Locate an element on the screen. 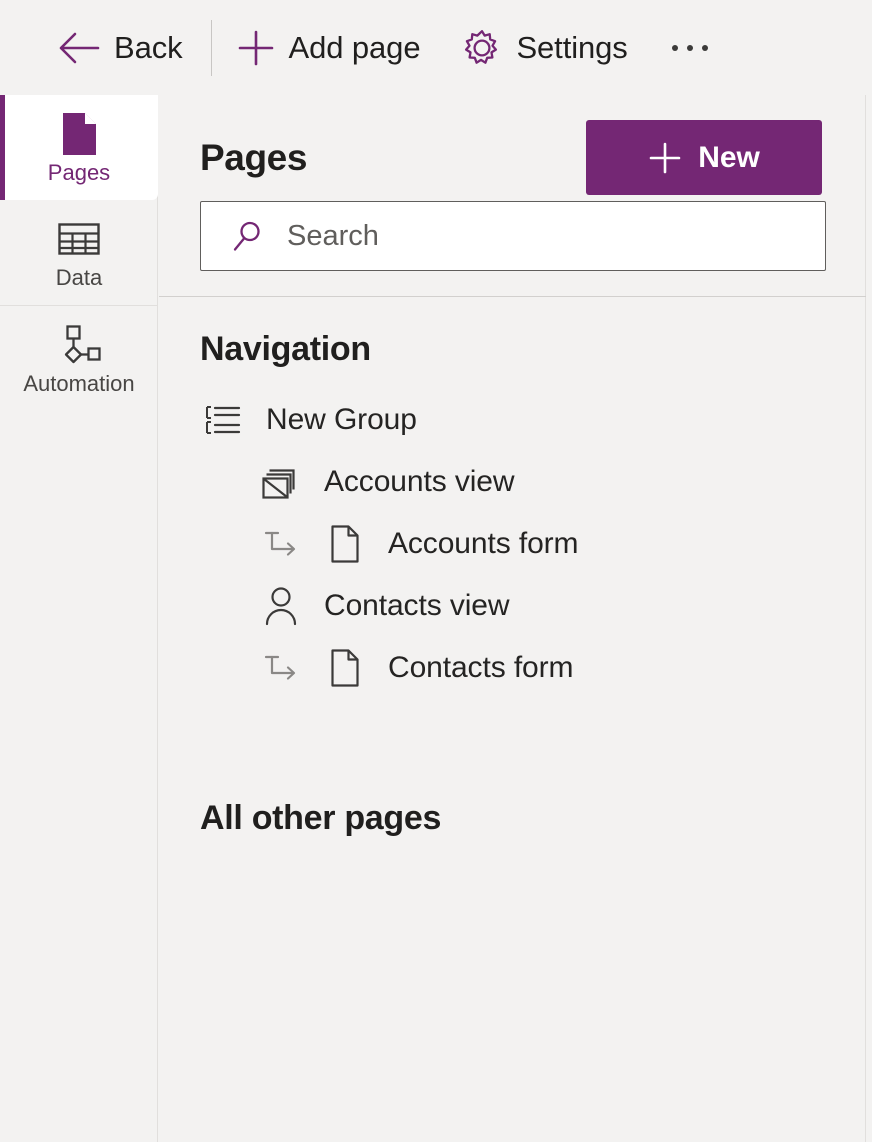 This screenshot has width=872, height=1142. tree-item-label: Contacts view is located at coordinates (417, 605).